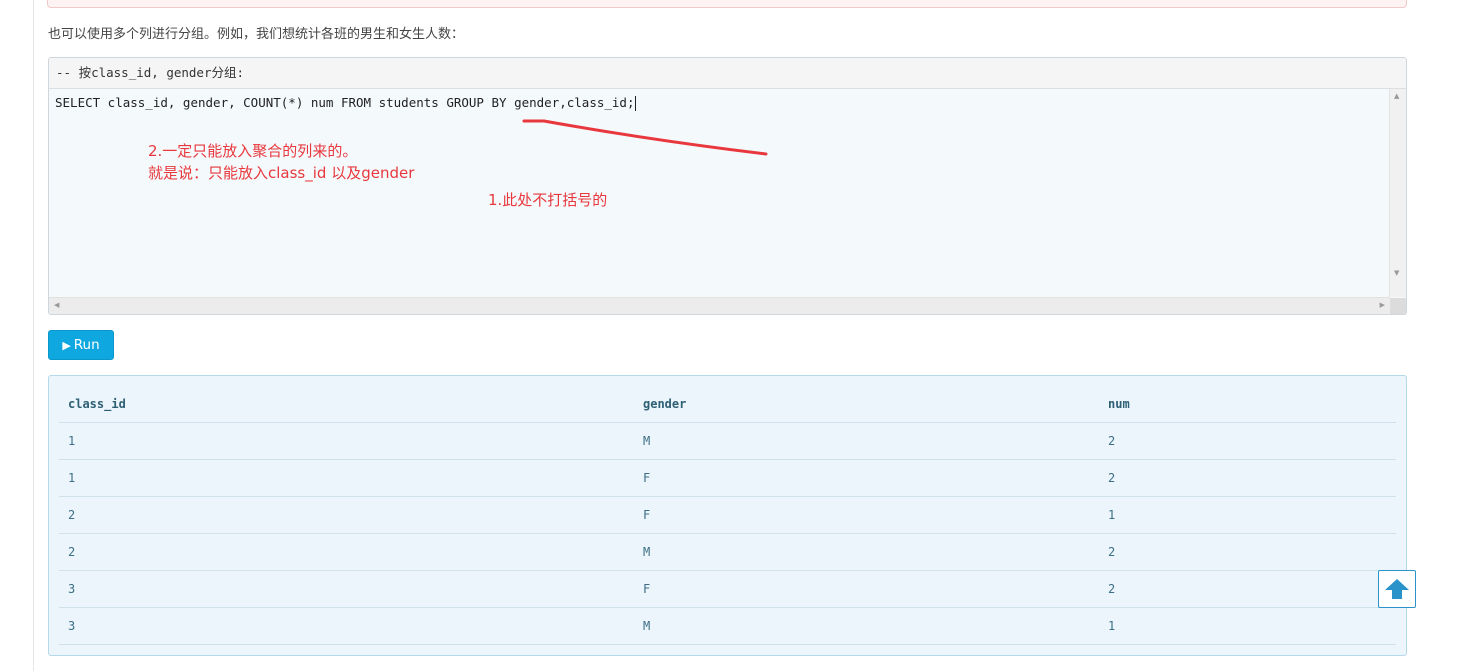 The height and width of the screenshot is (671, 1460). I want to click on intro-paragraph: 也可以使用多个列进行分组。例如，我们想统计各班的男生和女生人数：, so click(256, 34).